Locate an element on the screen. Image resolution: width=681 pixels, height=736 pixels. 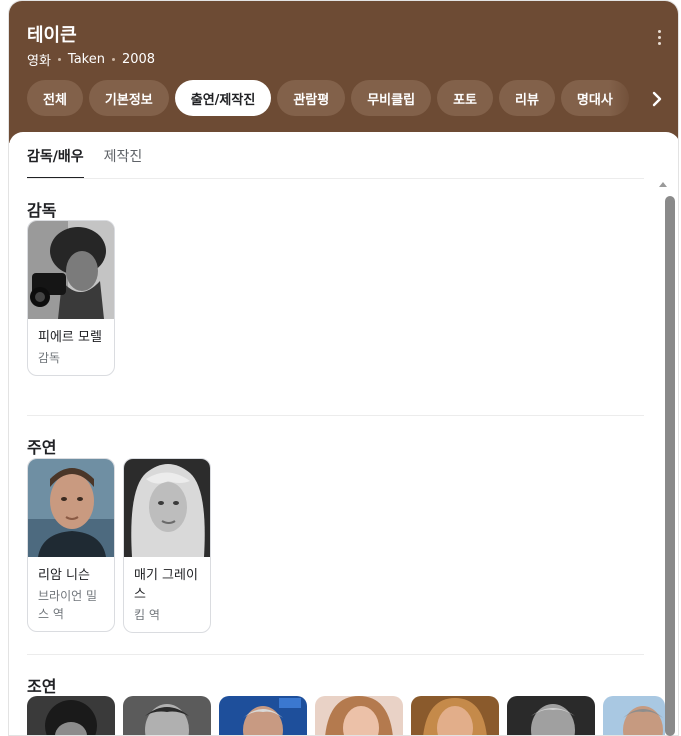
tab-reviews: 관람평 is located at coordinates (311, 98).